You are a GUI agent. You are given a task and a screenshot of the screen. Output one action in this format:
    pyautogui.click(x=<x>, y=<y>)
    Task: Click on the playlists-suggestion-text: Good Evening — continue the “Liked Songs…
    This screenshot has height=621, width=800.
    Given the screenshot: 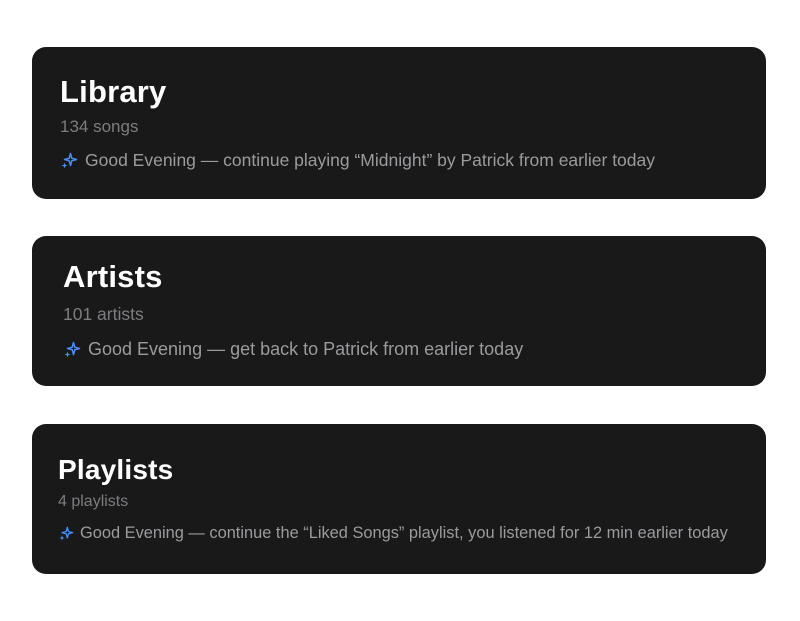 What is the action you would take?
    pyautogui.click(x=404, y=533)
    